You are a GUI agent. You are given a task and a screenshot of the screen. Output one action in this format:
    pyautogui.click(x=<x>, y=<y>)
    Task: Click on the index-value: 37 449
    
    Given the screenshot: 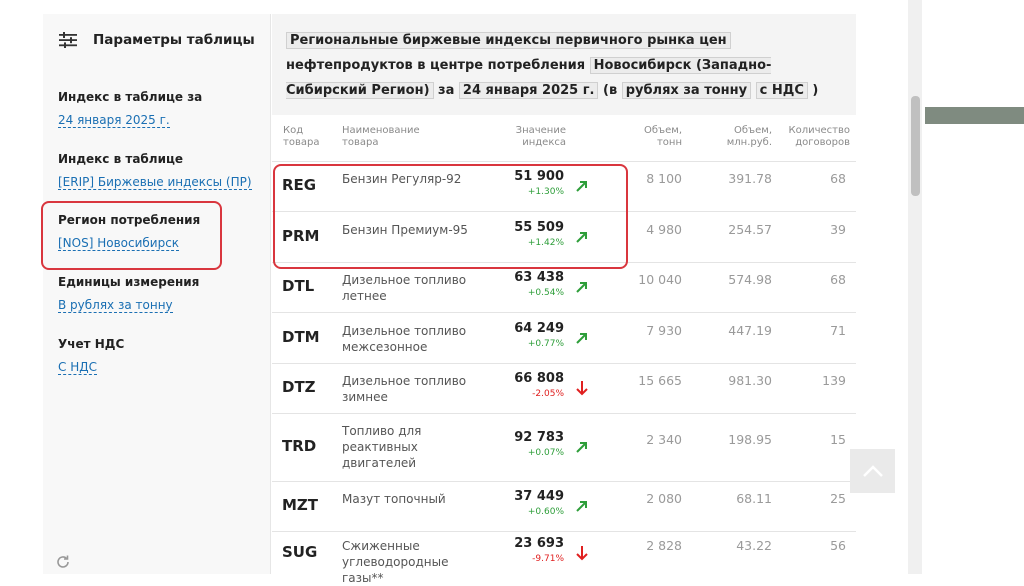 What is the action you would take?
    pyautogui.click(x=539, y=496)
    